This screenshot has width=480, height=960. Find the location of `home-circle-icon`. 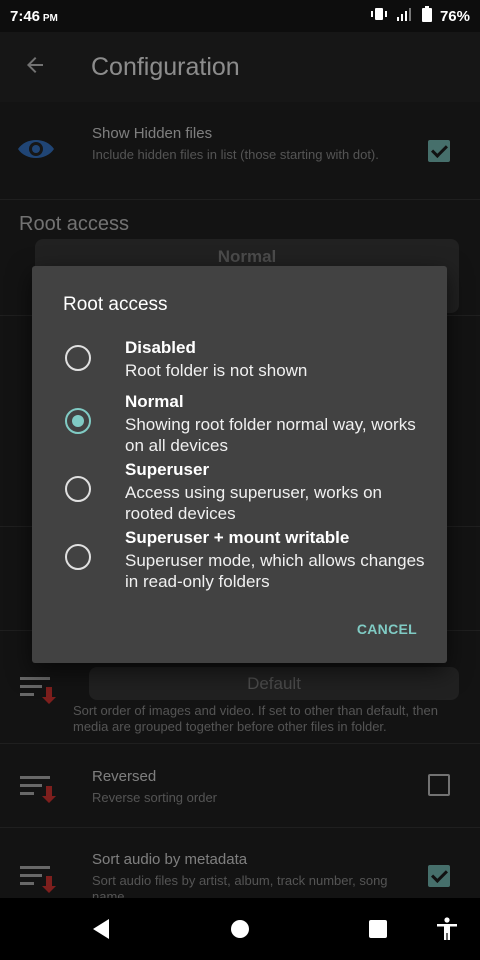

home-circle-icon is located at coordinates (240, 929).